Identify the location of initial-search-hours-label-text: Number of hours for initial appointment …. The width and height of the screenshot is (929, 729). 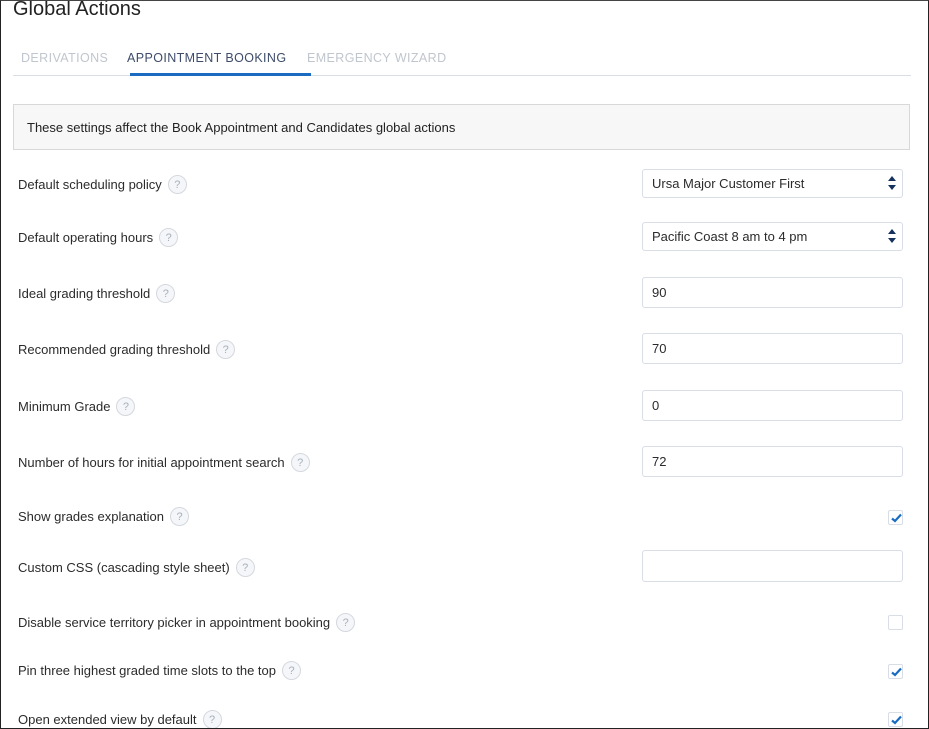
(151, 462).